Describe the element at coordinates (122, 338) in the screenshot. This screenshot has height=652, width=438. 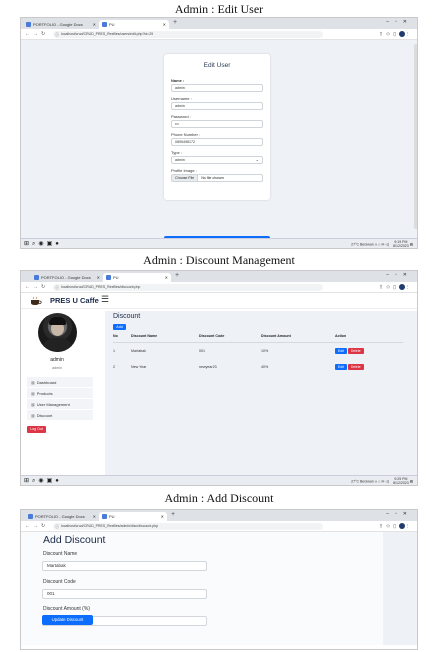
I see `column-header-no: No` at that location.